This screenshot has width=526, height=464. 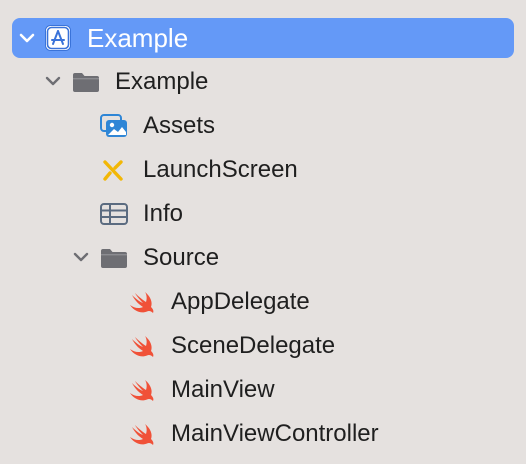 I want to click on tree-row-file: MainViewController, so click(x=263, y=434).